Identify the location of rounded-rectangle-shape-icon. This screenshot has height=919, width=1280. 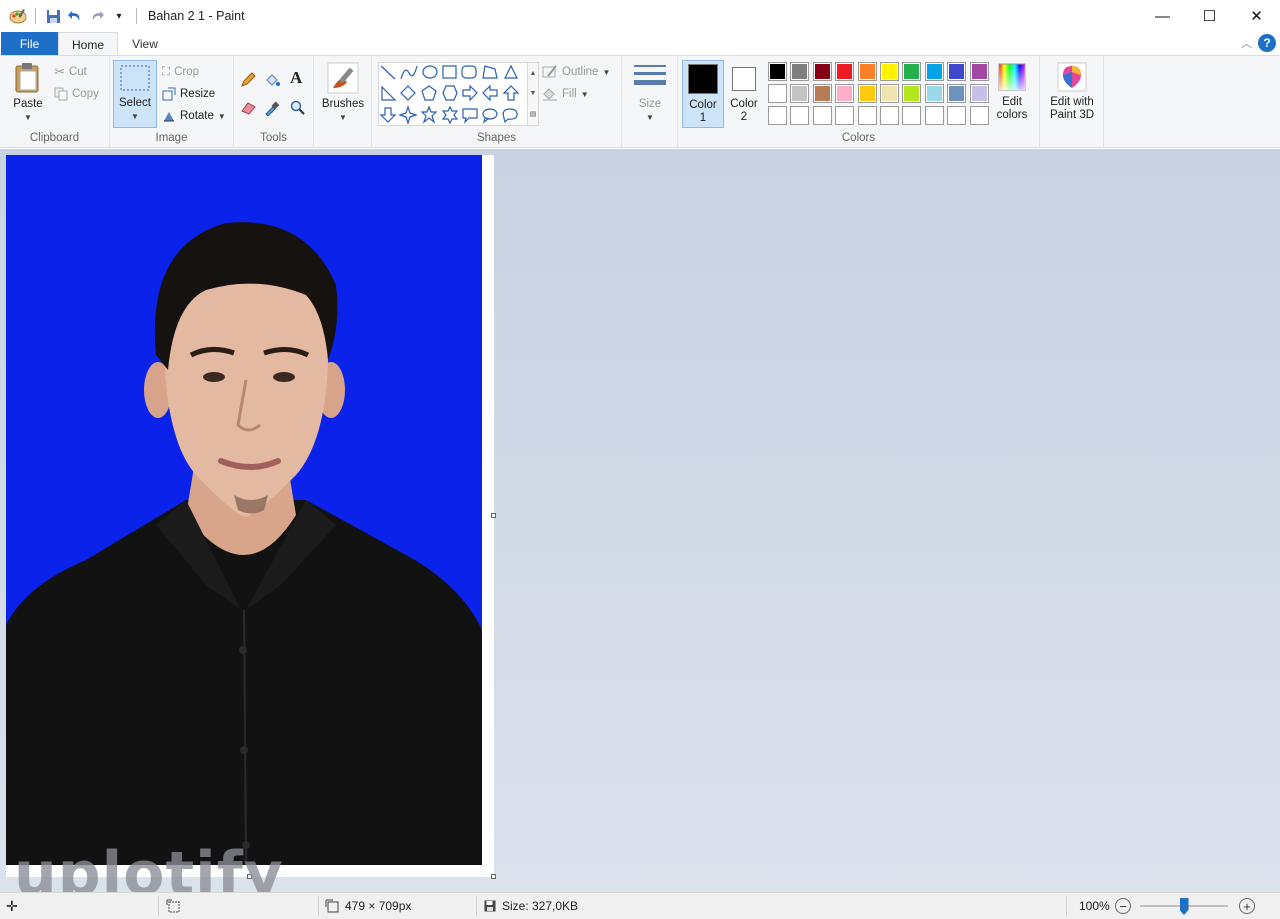
(469, 72).